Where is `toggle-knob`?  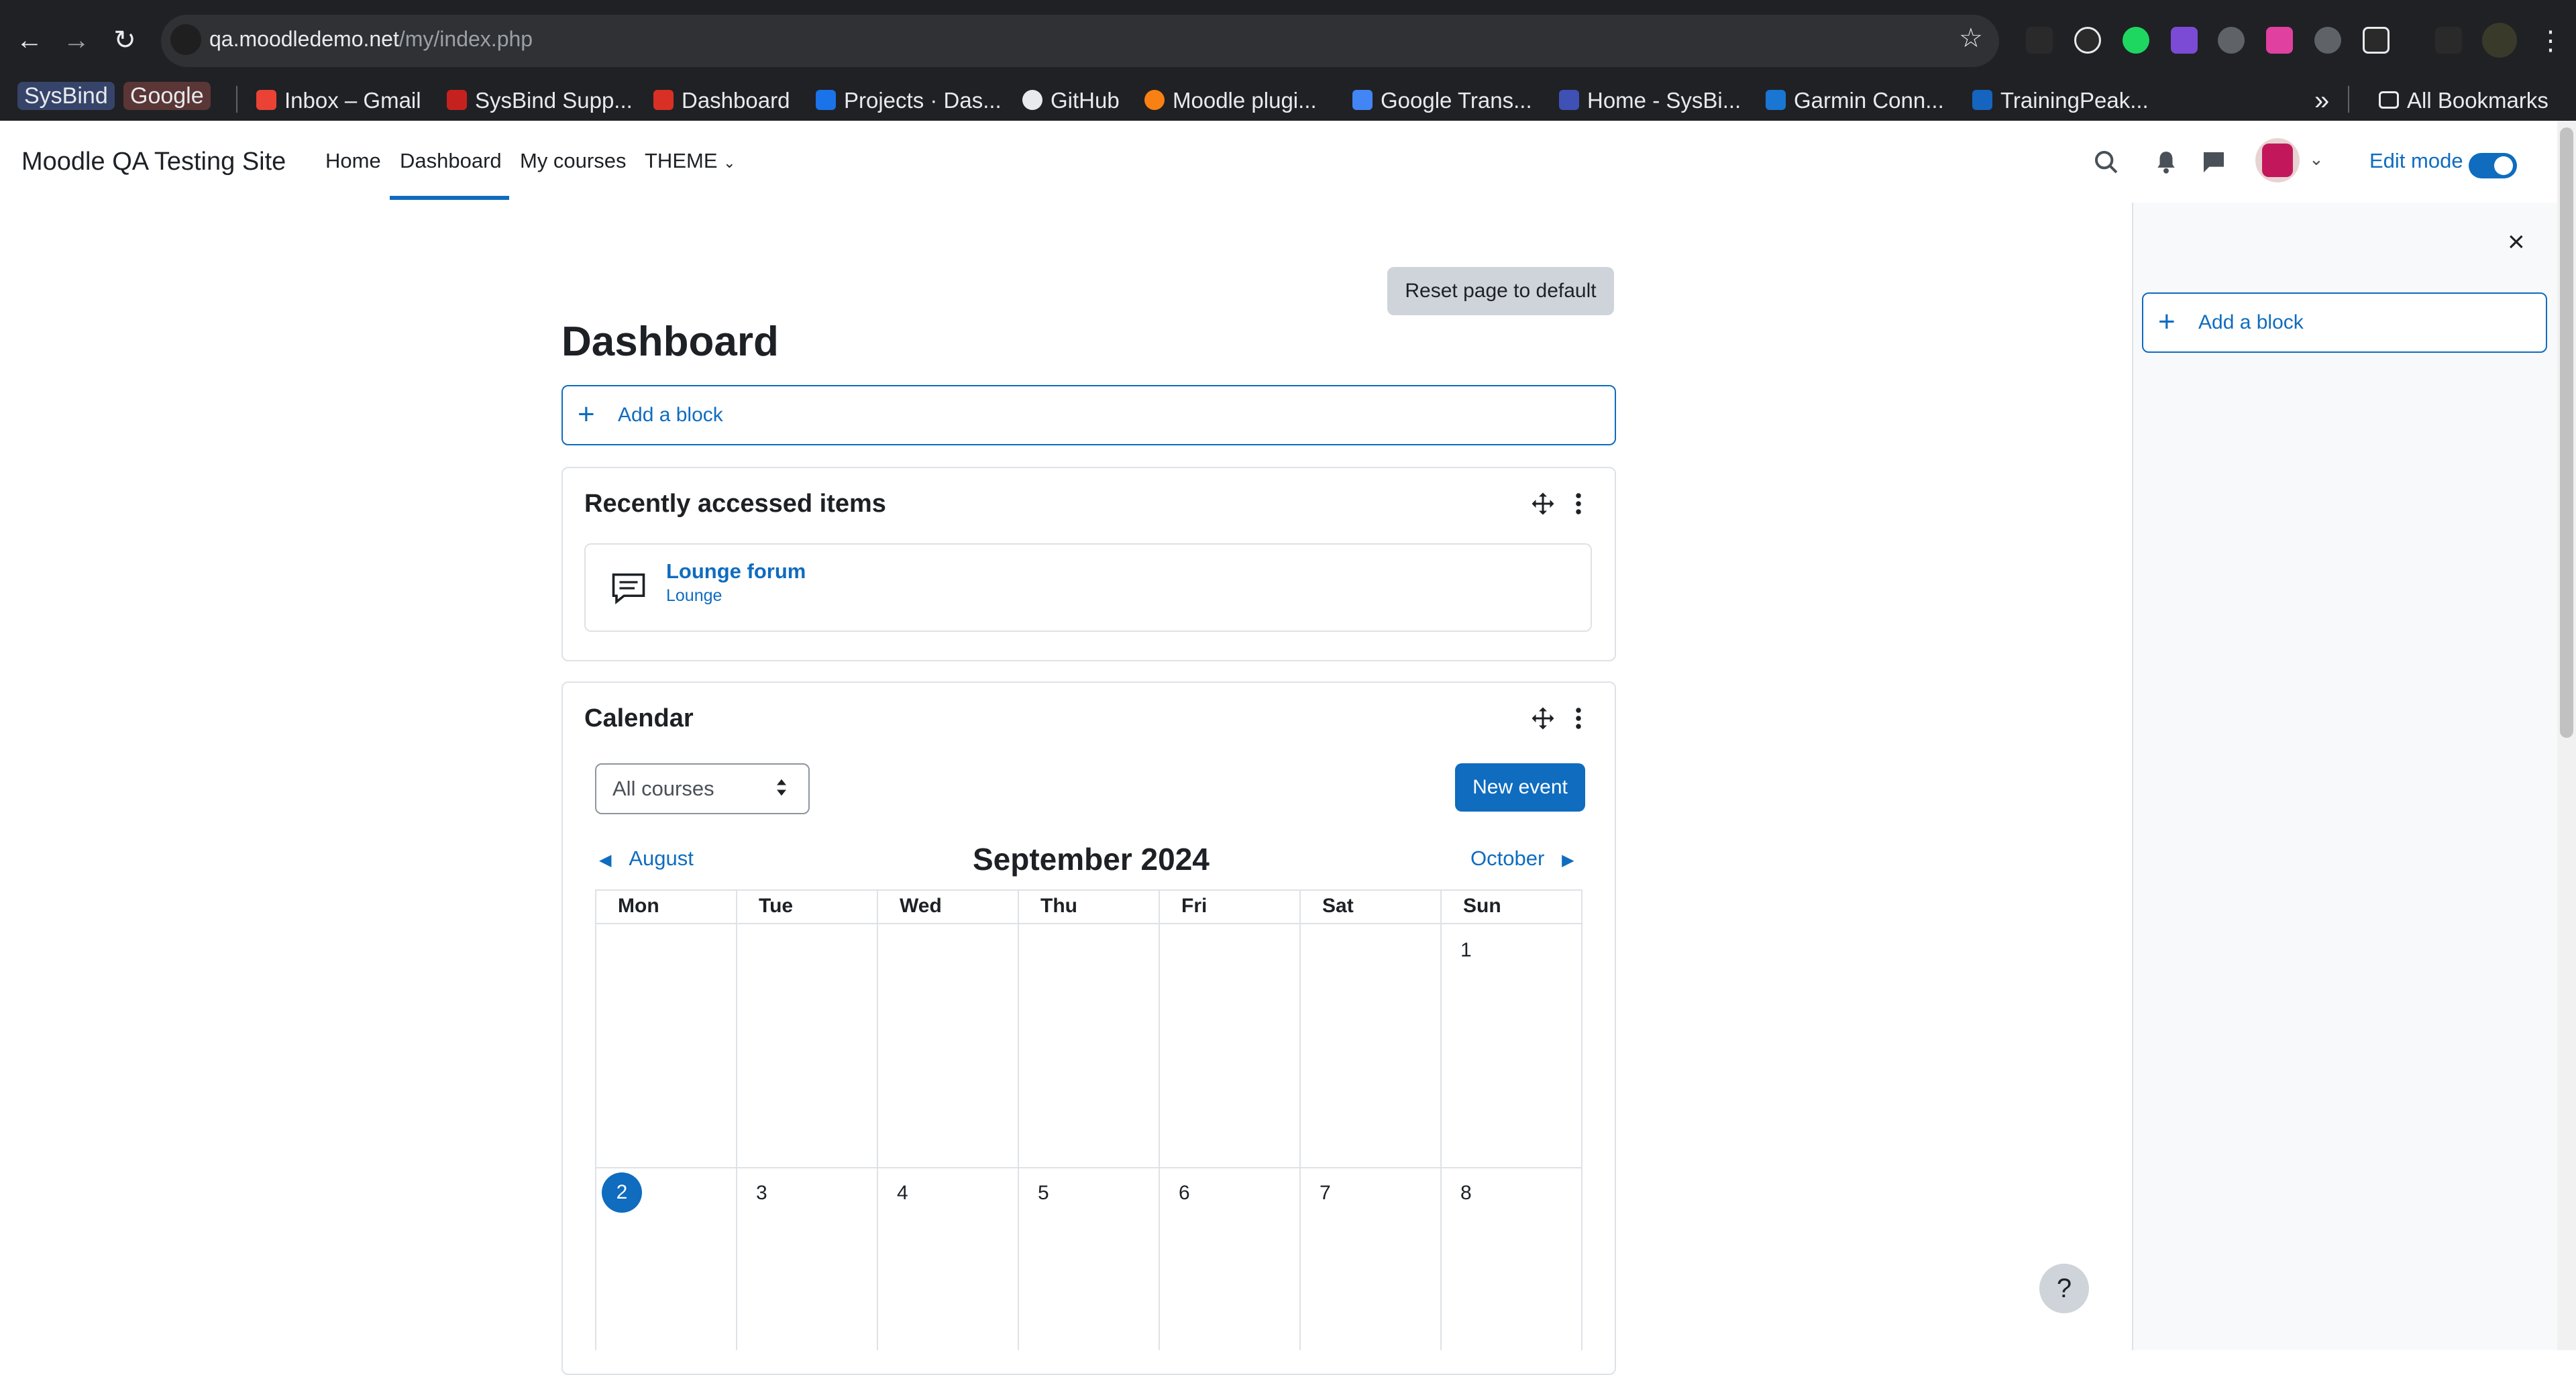
toggle-knob is located at coordinates (2503, 165).